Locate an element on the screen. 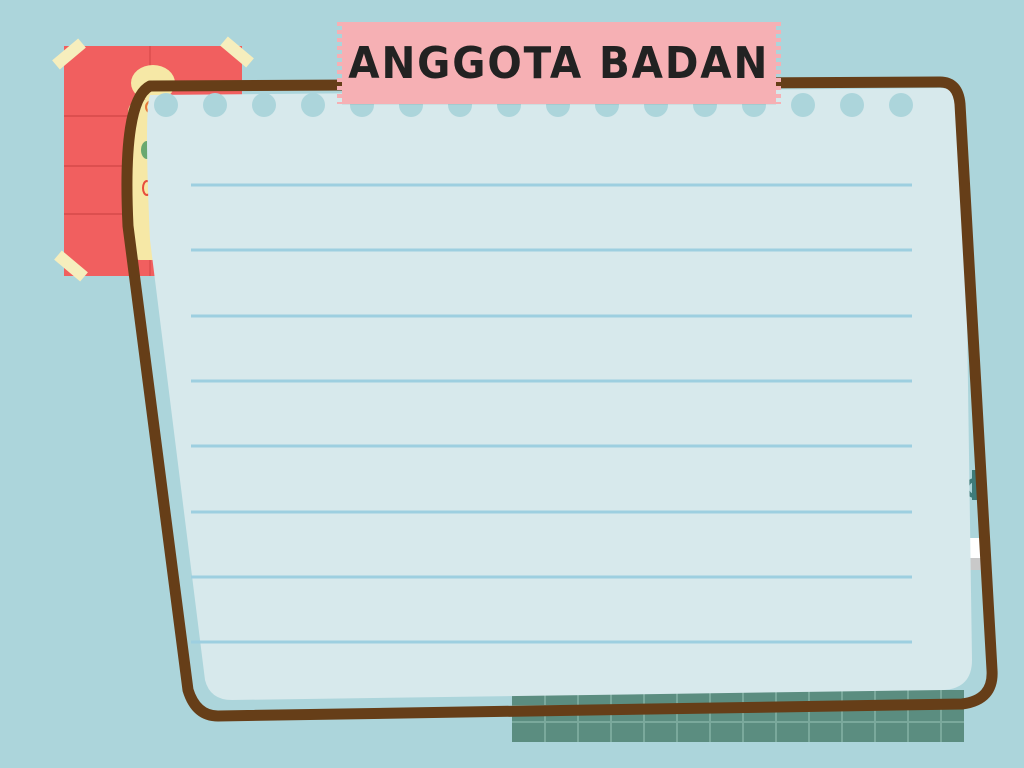 The width and height of the screenshot is (1024, 768). tile-panel is located at coordinates (738, 716).